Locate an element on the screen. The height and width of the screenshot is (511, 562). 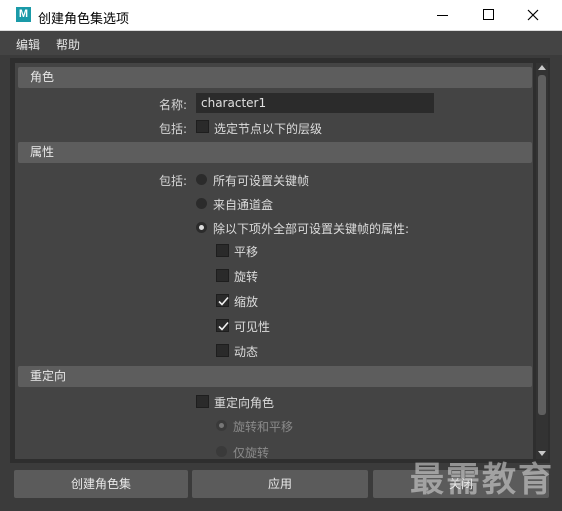
watermark: 最需教育 is located at coordinates (482, 480).